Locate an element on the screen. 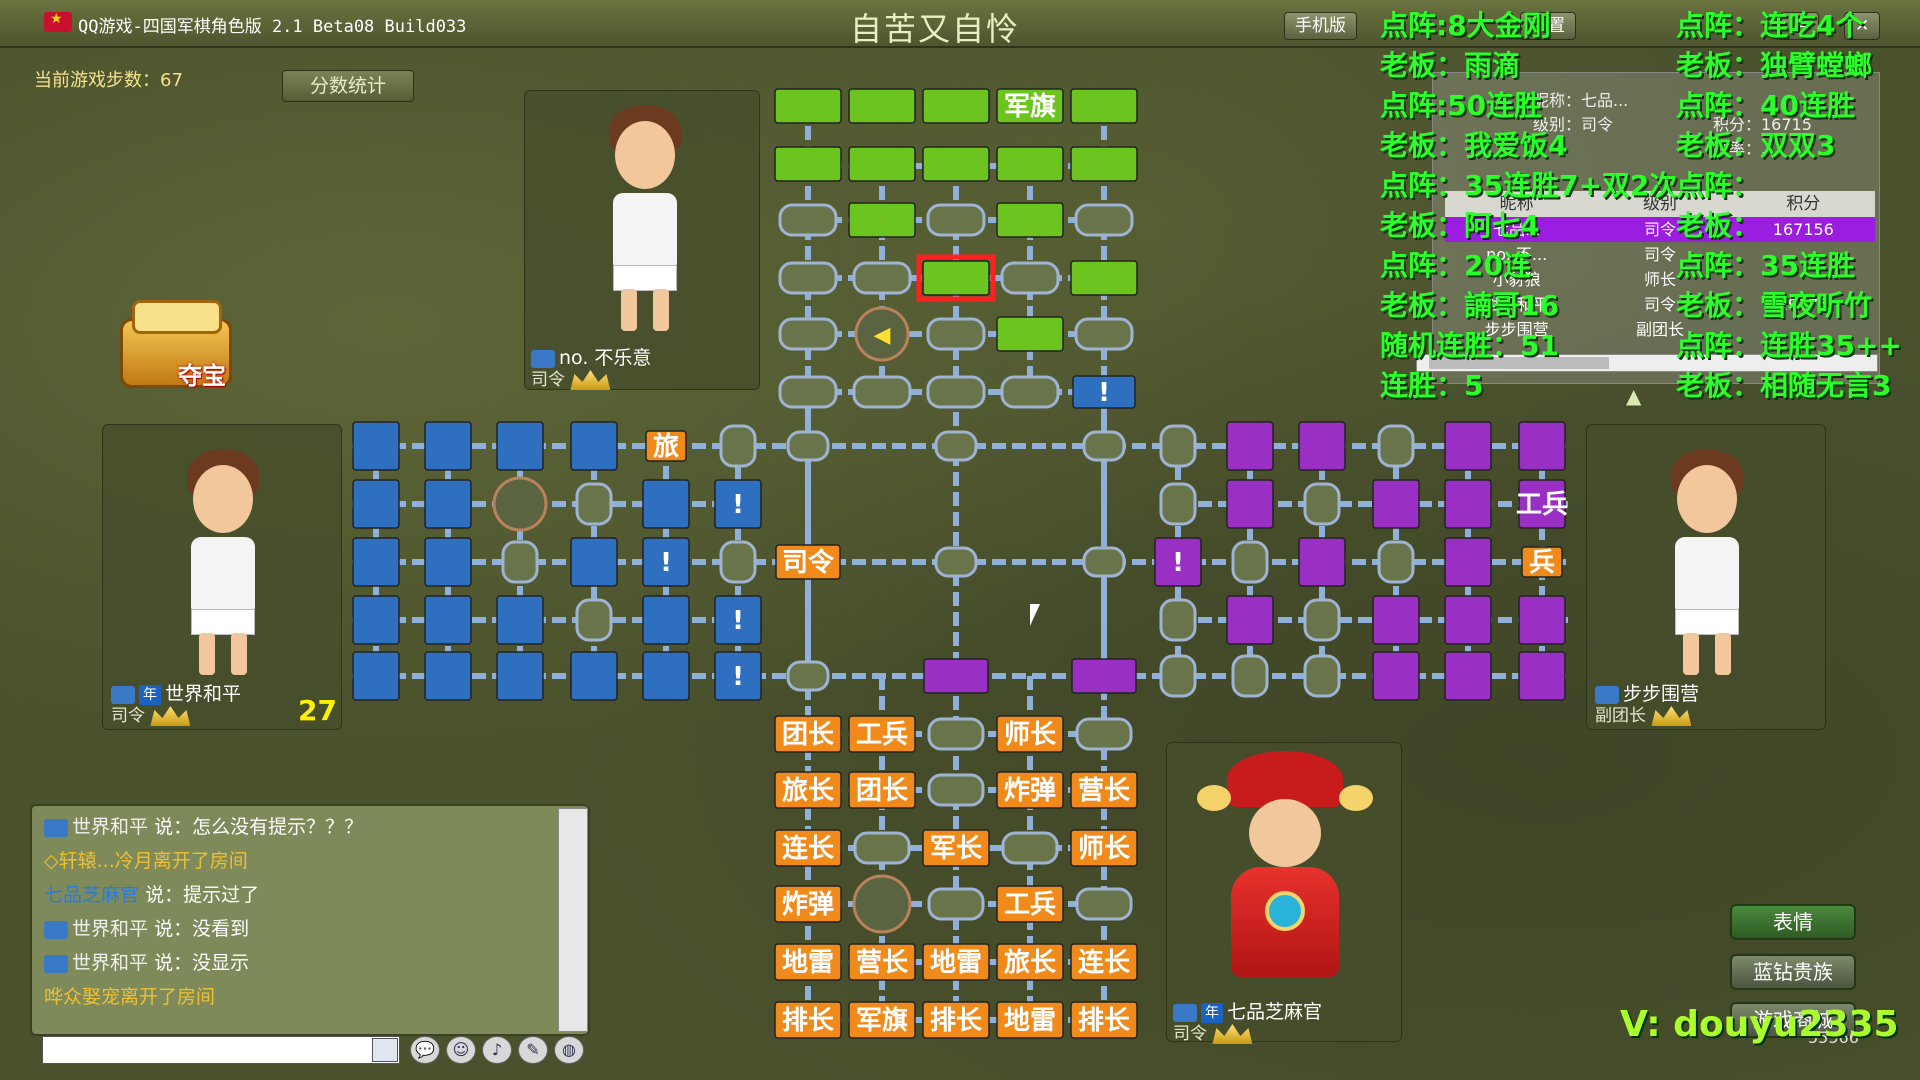  wrench-icon: ✎ is located at coordinates (533, 1050).